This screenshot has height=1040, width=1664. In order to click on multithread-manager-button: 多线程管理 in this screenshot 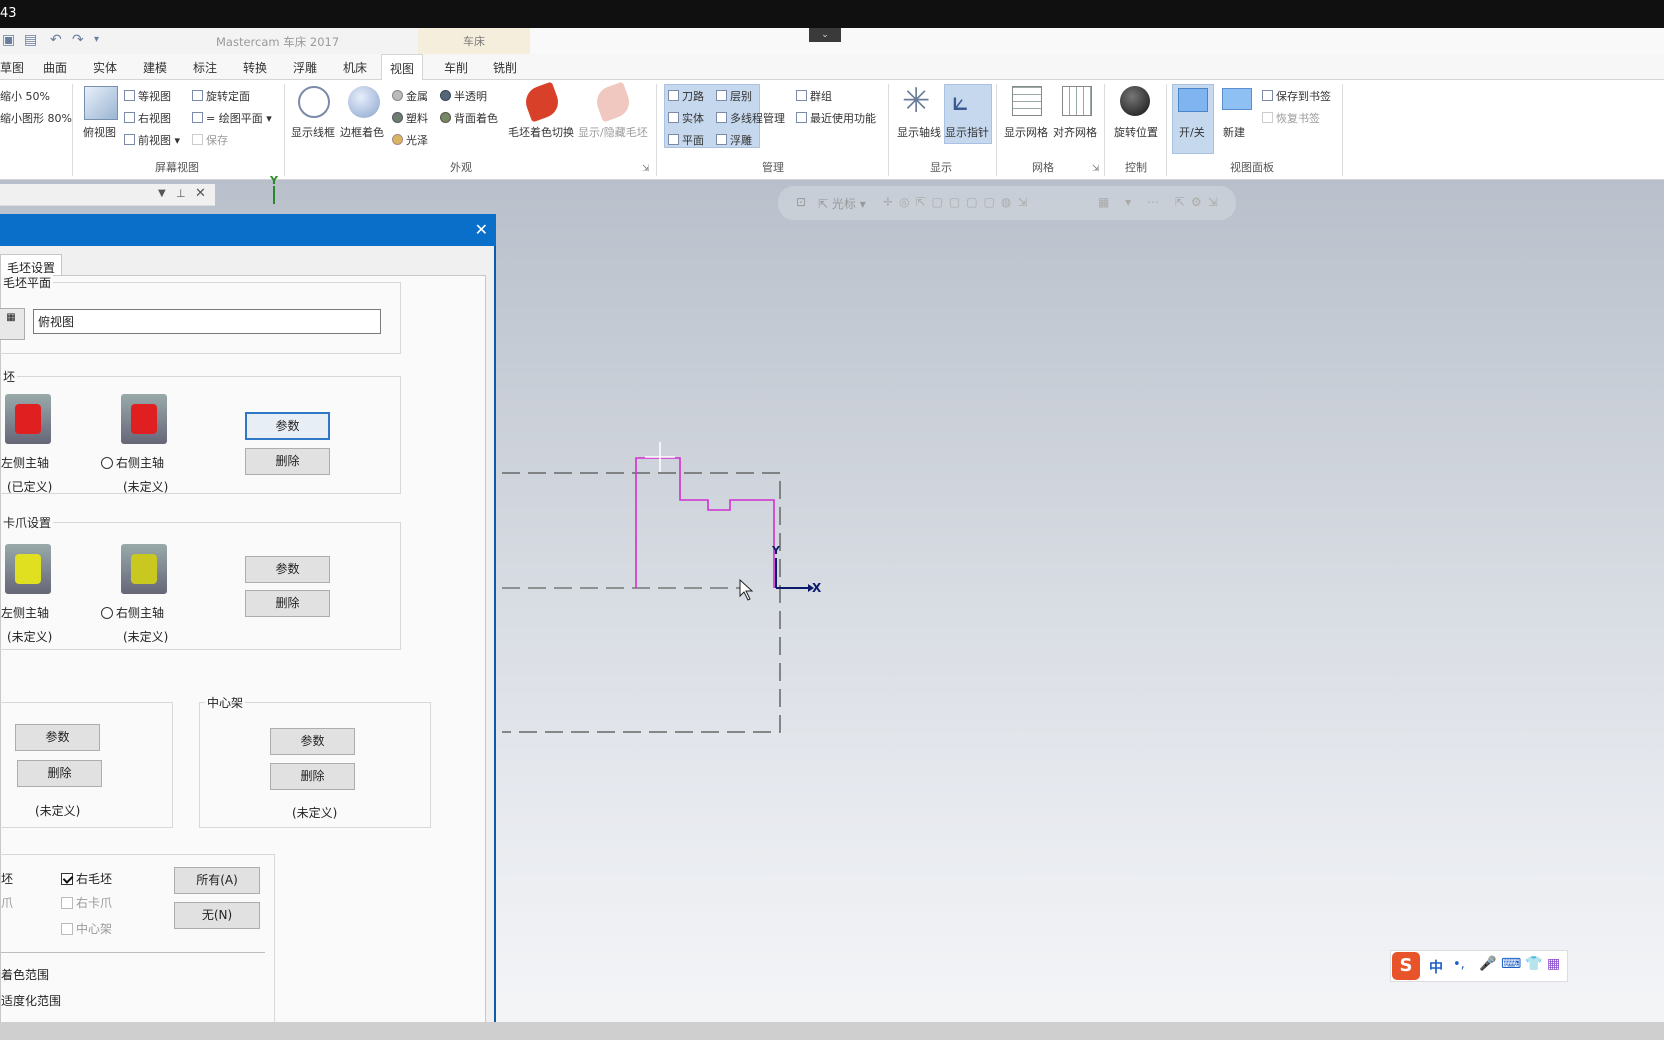, I will do `click(750, 118)`.